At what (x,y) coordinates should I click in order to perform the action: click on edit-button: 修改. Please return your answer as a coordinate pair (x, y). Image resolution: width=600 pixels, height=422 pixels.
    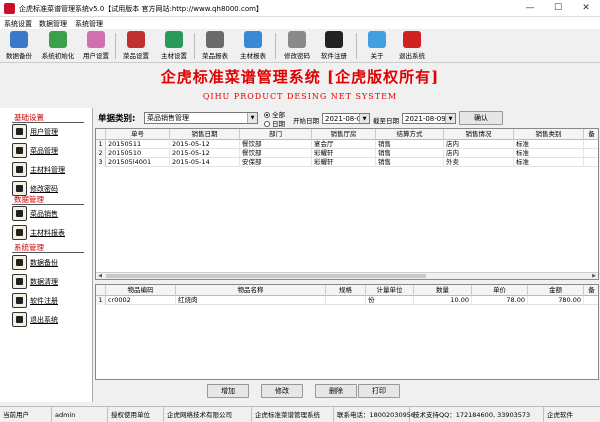
    Looking at the image, I should click on (282, 391).